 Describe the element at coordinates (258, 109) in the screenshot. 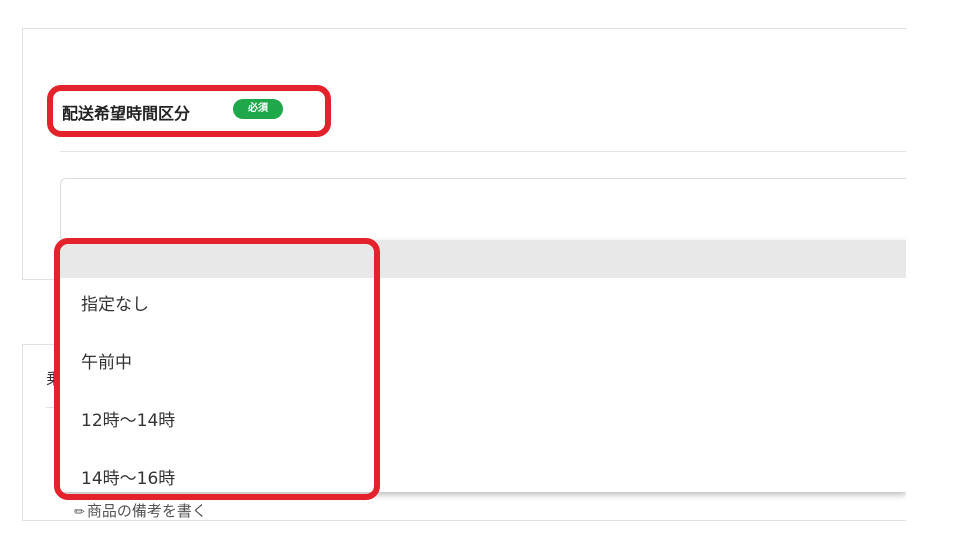

I see `required-badge: 必須` at that location.